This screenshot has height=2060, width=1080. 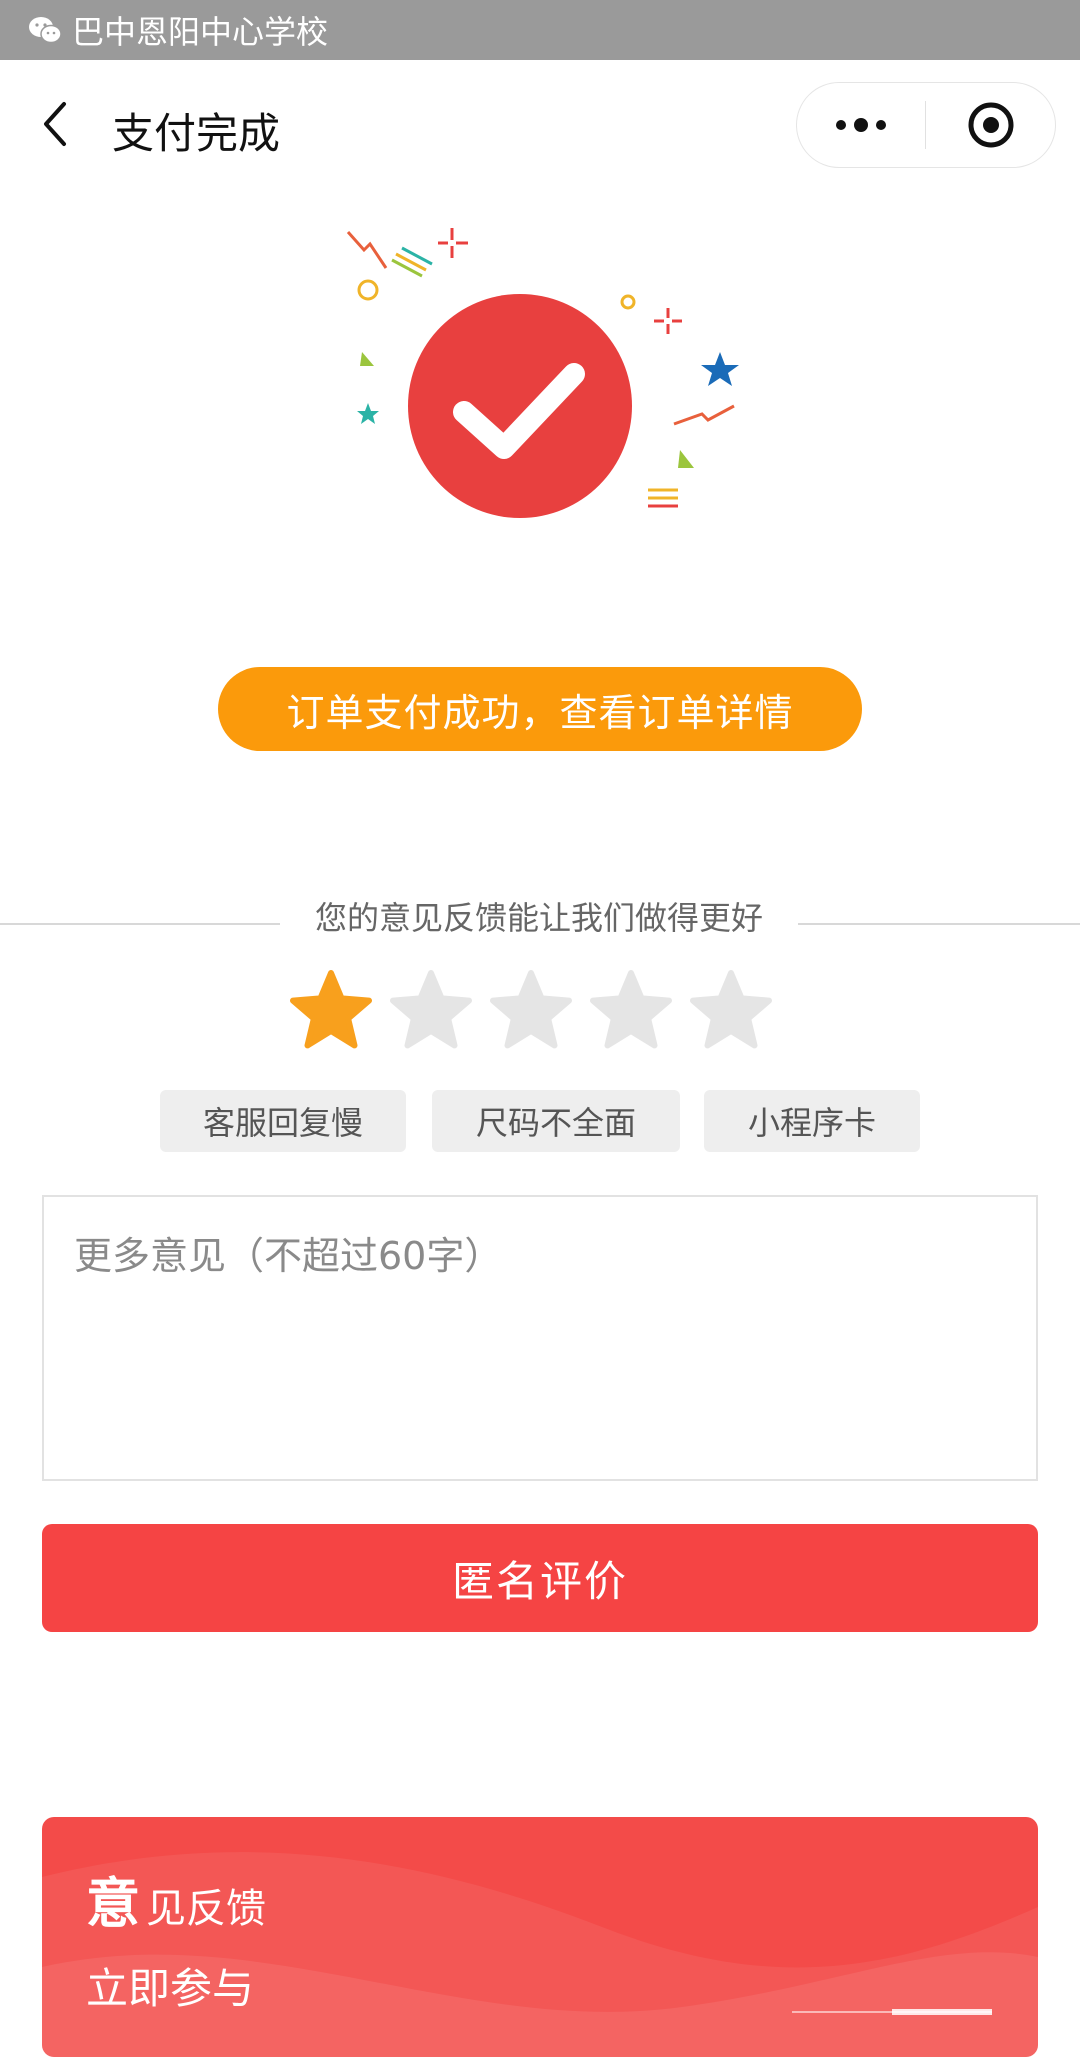 I want to click on tag-slow-service: 客服回复慢, so click(x=283, y=1121).